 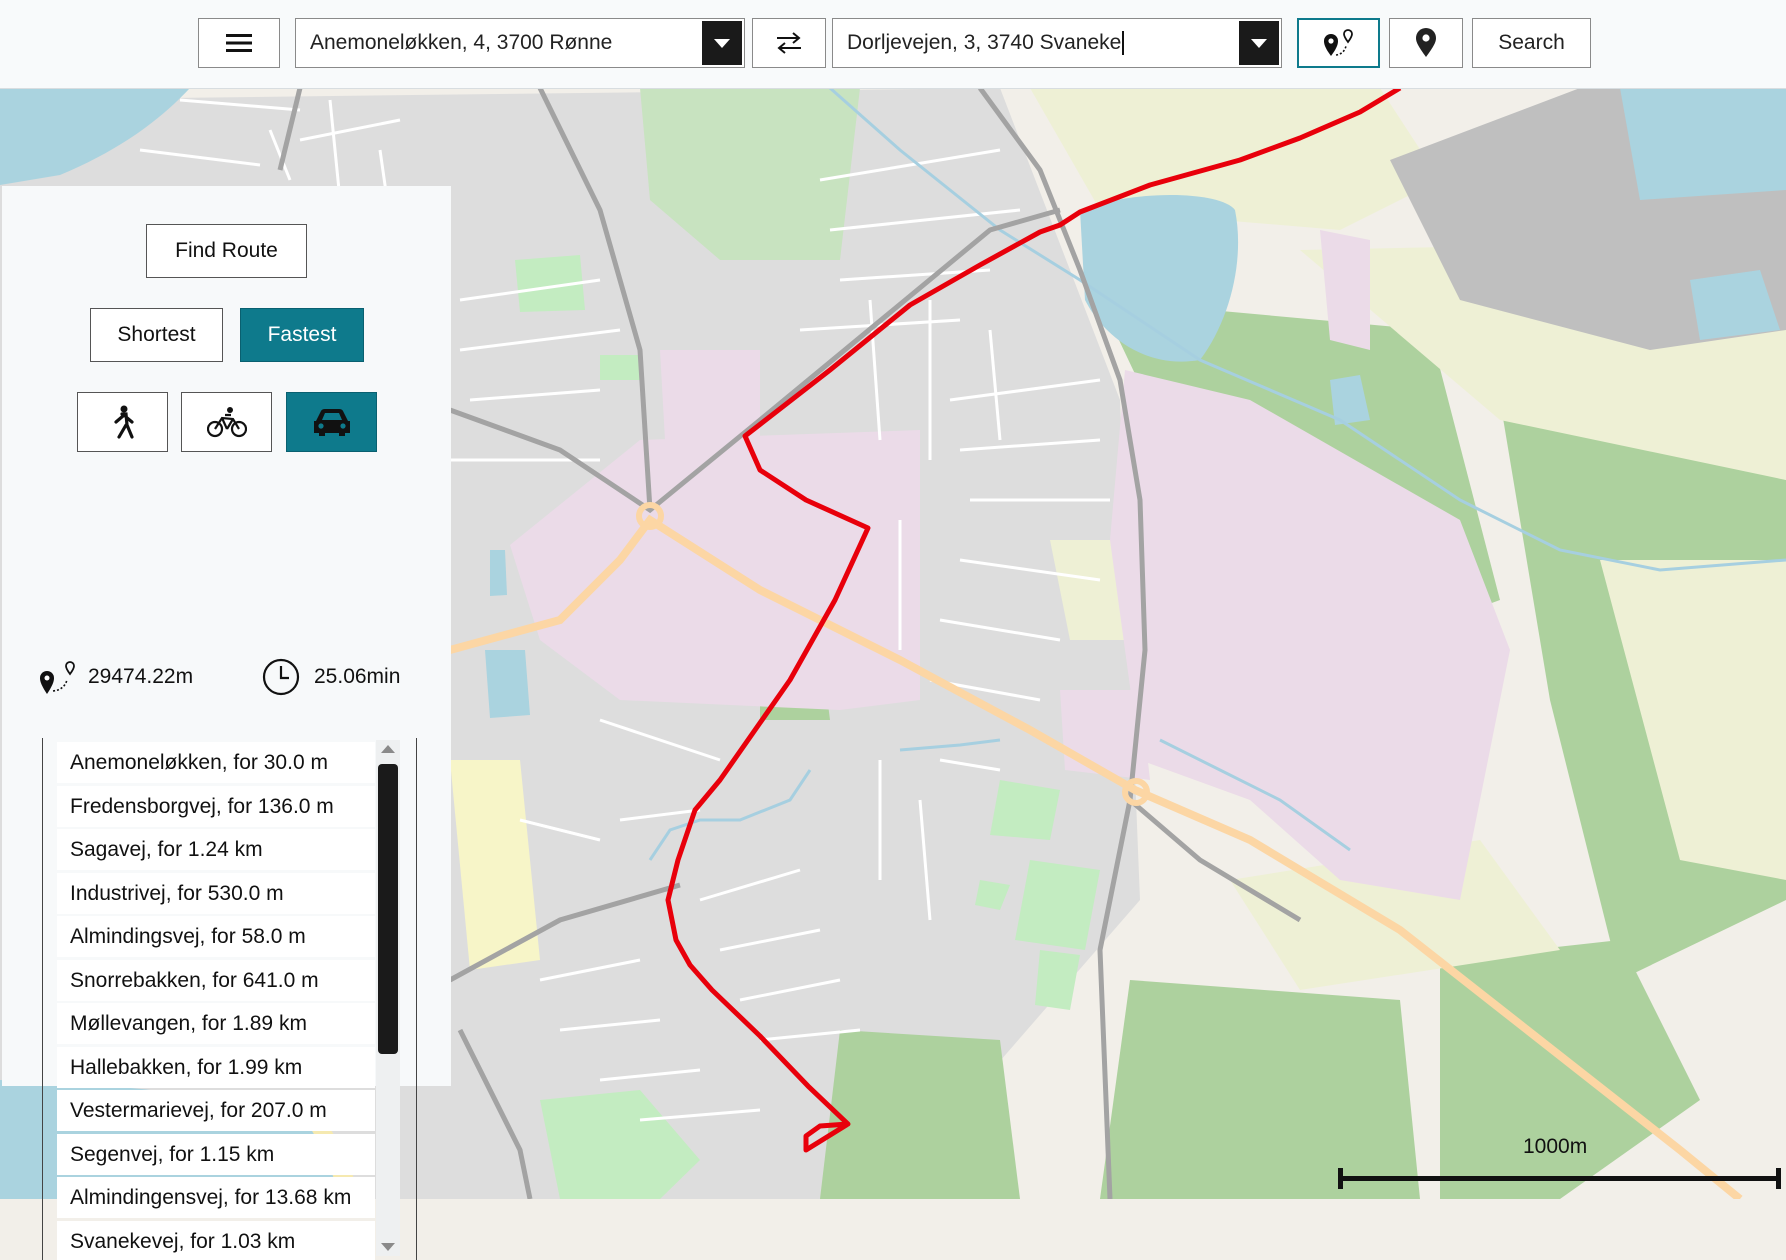 What do you see at coordinates (216, 806) in the screenshot?
I see `direction-item: Fredensborgvej, for 136.0 m` at bounding box center [216, 806].